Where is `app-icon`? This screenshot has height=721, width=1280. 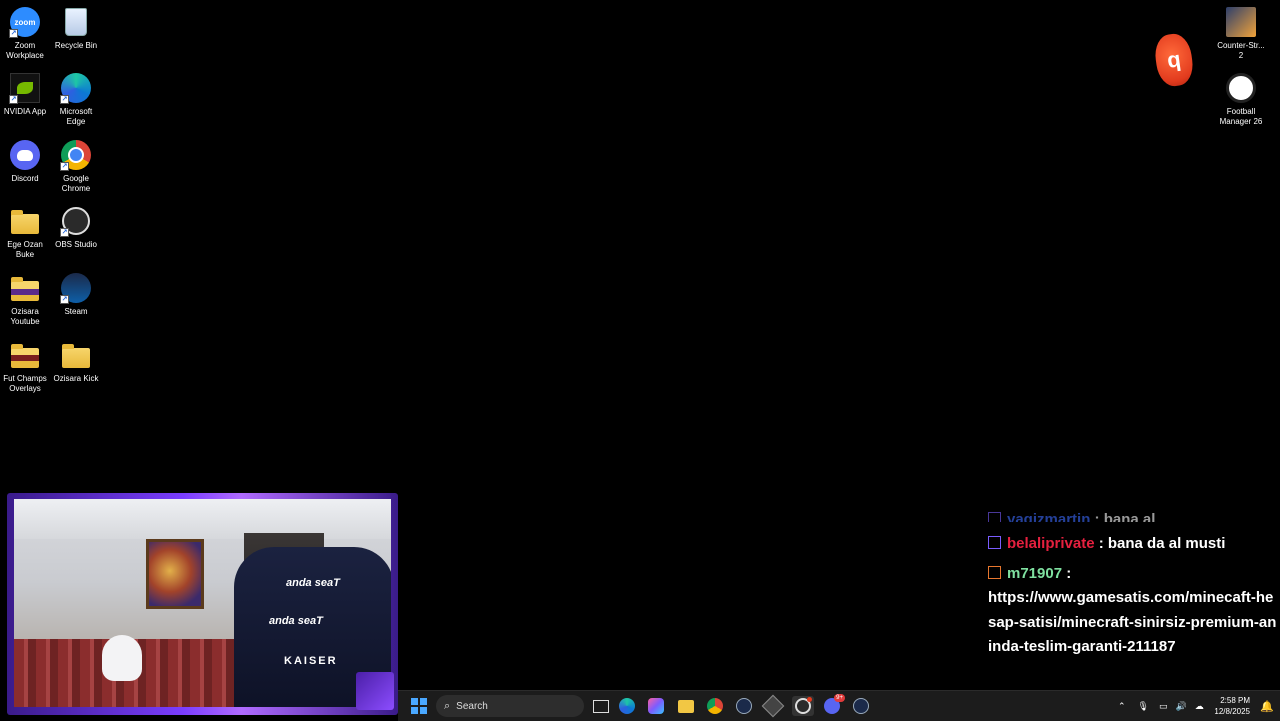 app-icon is located at coordinates (773, 706).